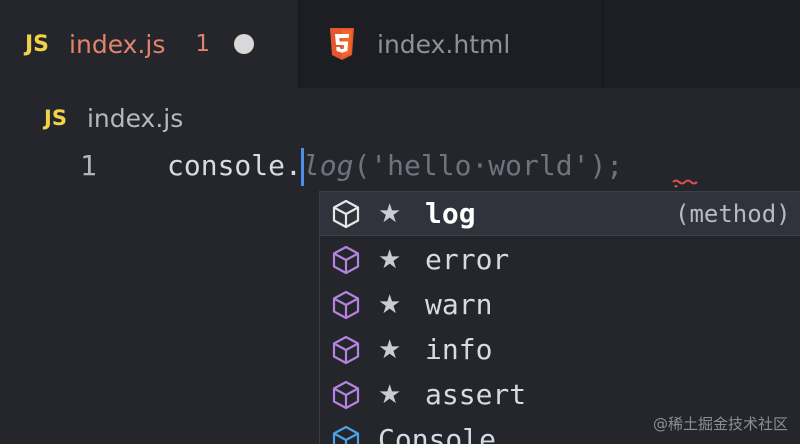 The image size is (800, 444). What do you see at coordinates (560, 304) in the screenshot?
I see `suggestion-warn: ★ warn` at bounding box center [560, 304].